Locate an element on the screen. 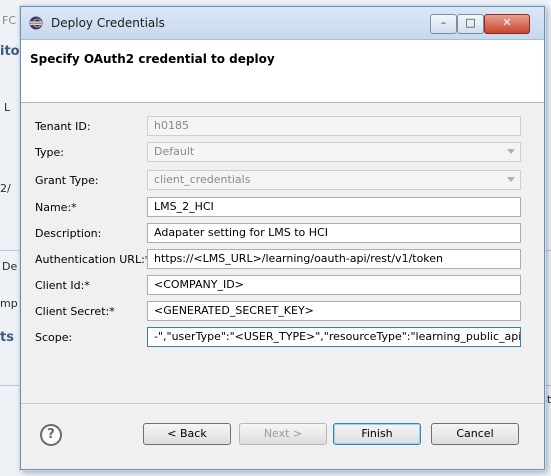 This screenshot has width=551, height=476. bg-fragment: ito is located at coordinates (10, 51).